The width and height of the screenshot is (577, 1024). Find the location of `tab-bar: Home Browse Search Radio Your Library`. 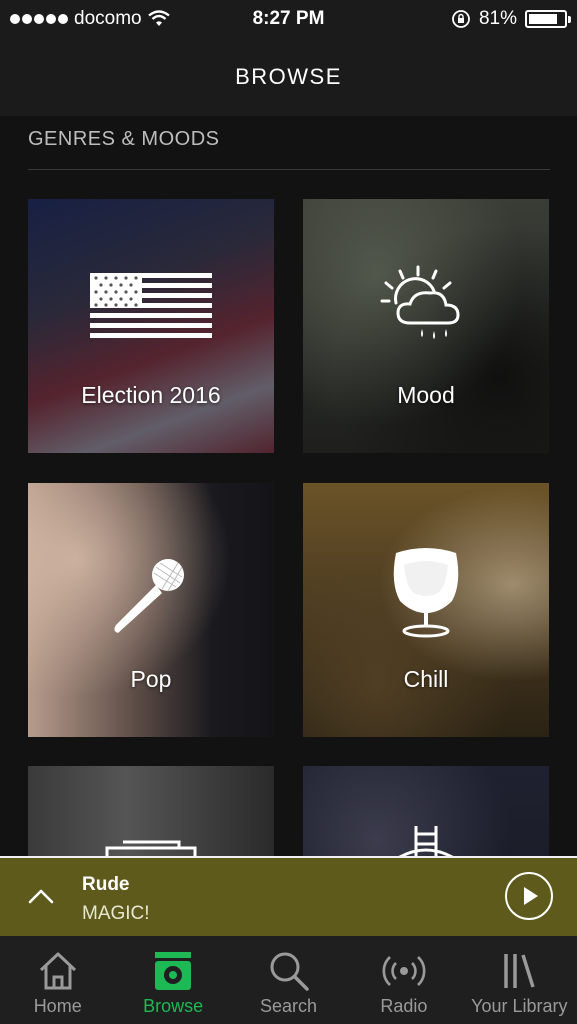

tab-bar: Home Browse Search Radio Your Library is located at coordinates (288, 980).